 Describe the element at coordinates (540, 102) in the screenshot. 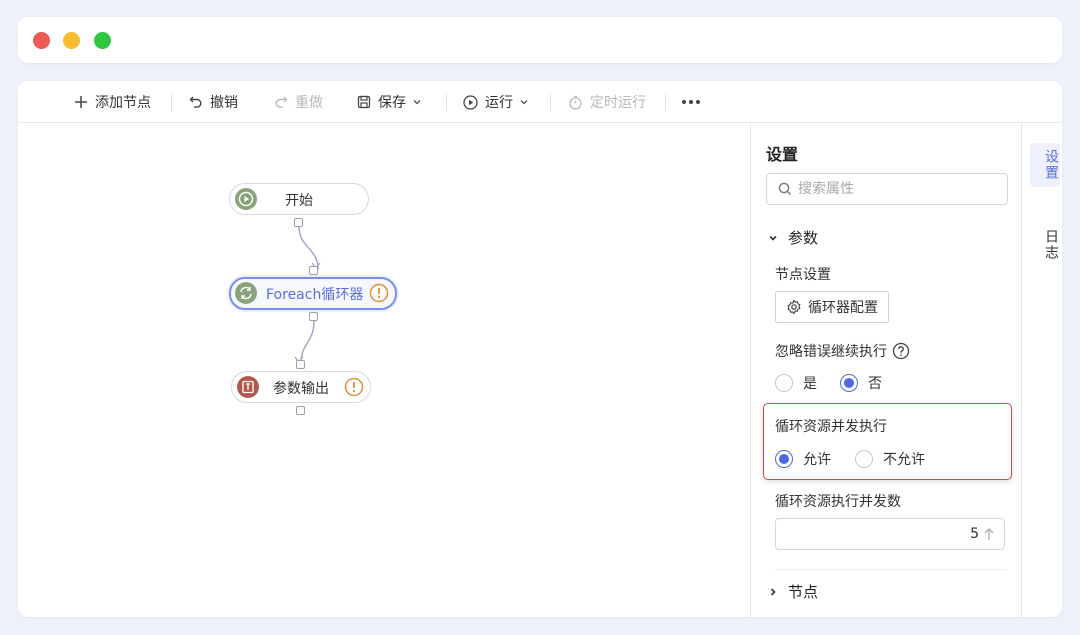

I see `toolbar: 添加节点 撤销 重做 保存 运行 定时运行` at that location.